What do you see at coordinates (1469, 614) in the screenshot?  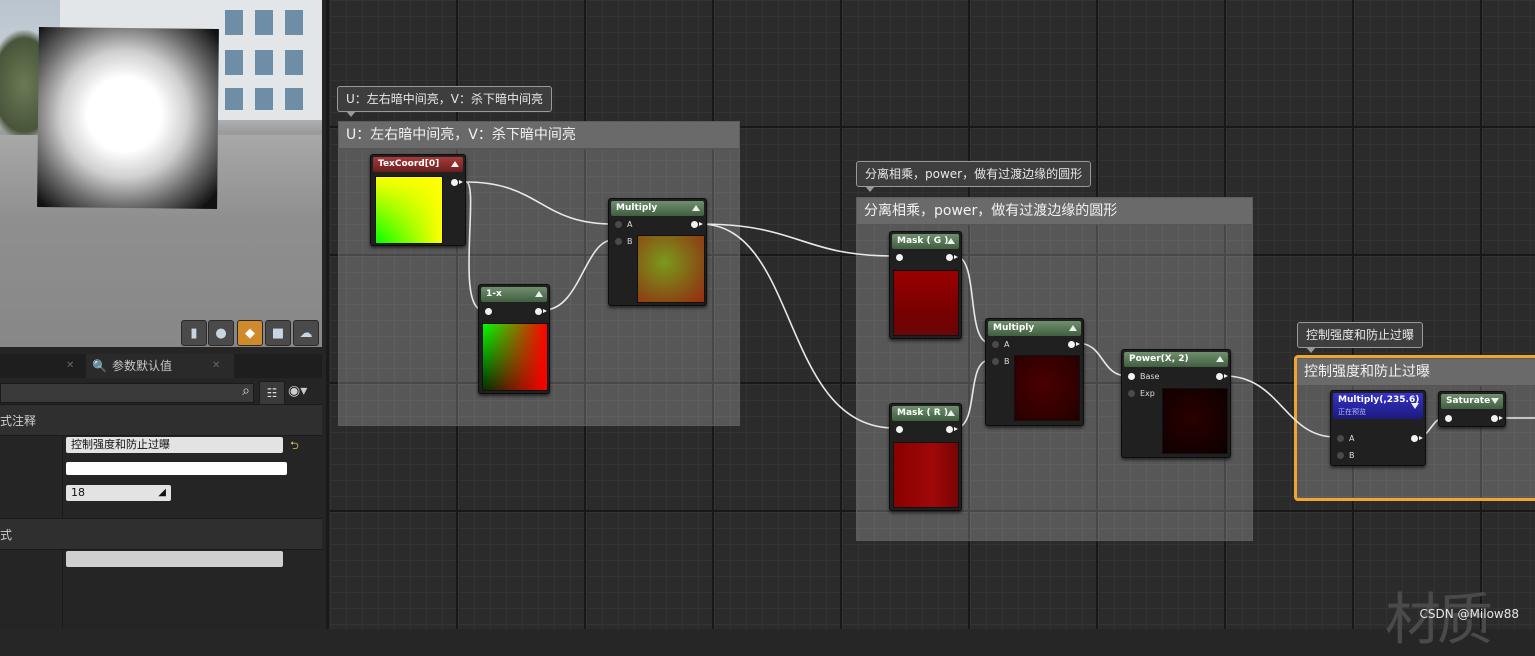 I see `csdn-watermark: CSDN @Milow88` at bounding box center [1469, 614].